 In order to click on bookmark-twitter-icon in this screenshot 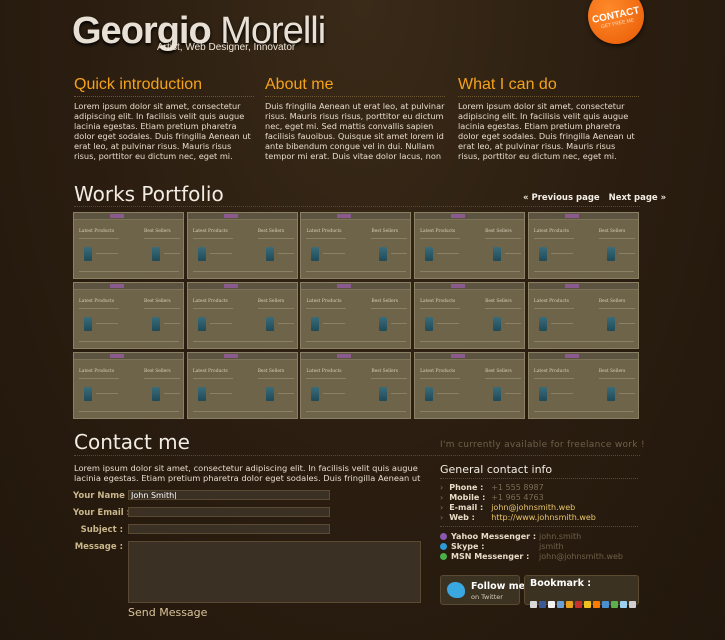, I will do `click(623, 604)`.